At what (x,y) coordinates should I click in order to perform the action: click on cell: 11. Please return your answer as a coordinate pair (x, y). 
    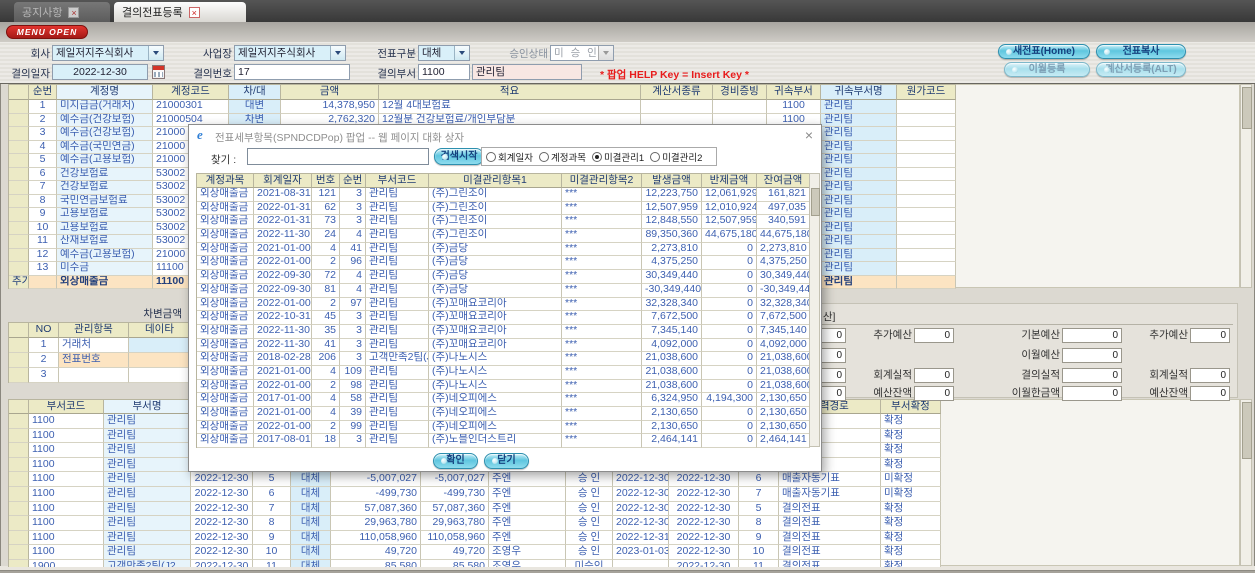
    Looking at the image, I should click on (759, 563).